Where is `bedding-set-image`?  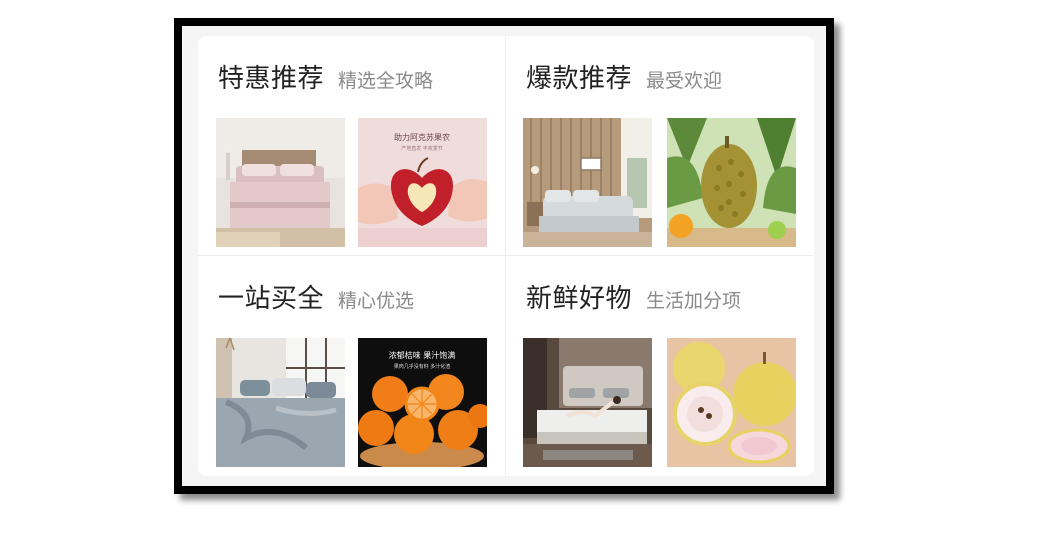 bedding-set-image is located at coordinates (280, 182).